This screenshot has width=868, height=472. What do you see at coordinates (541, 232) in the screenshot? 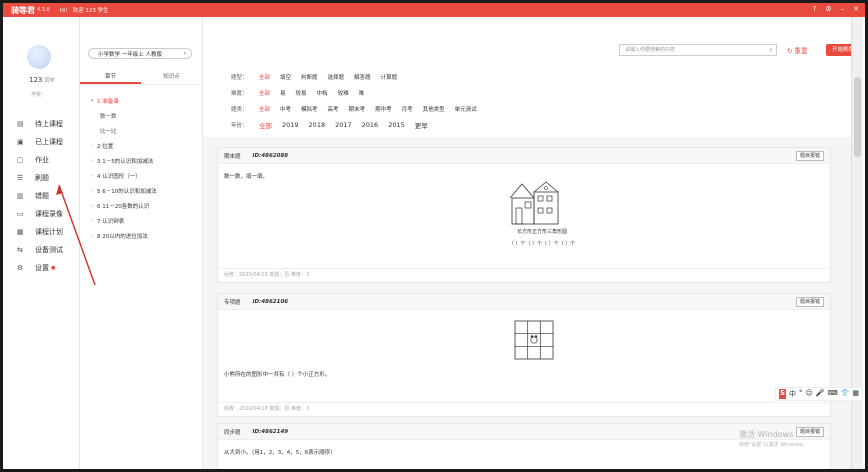
I see `figure-caption: 长方形正方形三角形圆` at bounding box center [541, 232].